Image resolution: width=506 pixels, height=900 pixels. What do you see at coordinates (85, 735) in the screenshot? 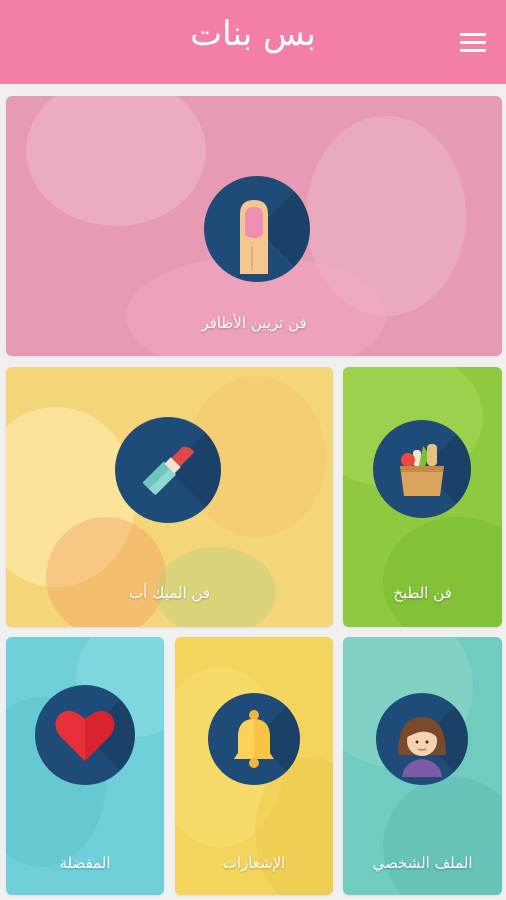
I see `heart-icon` at bounding box center [85, 735].